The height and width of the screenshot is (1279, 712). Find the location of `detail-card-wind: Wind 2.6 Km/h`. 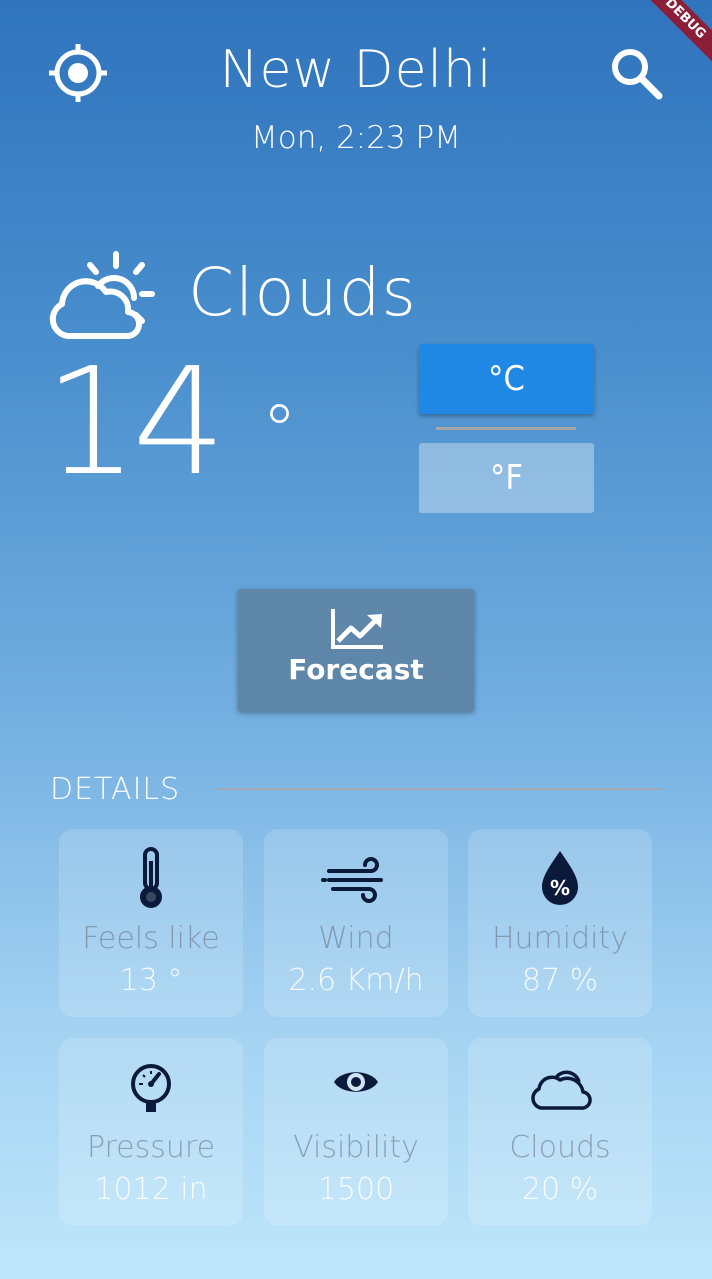

detail-card-wind: Wind 2.6 Km/h is located at coordinates (356, 923).